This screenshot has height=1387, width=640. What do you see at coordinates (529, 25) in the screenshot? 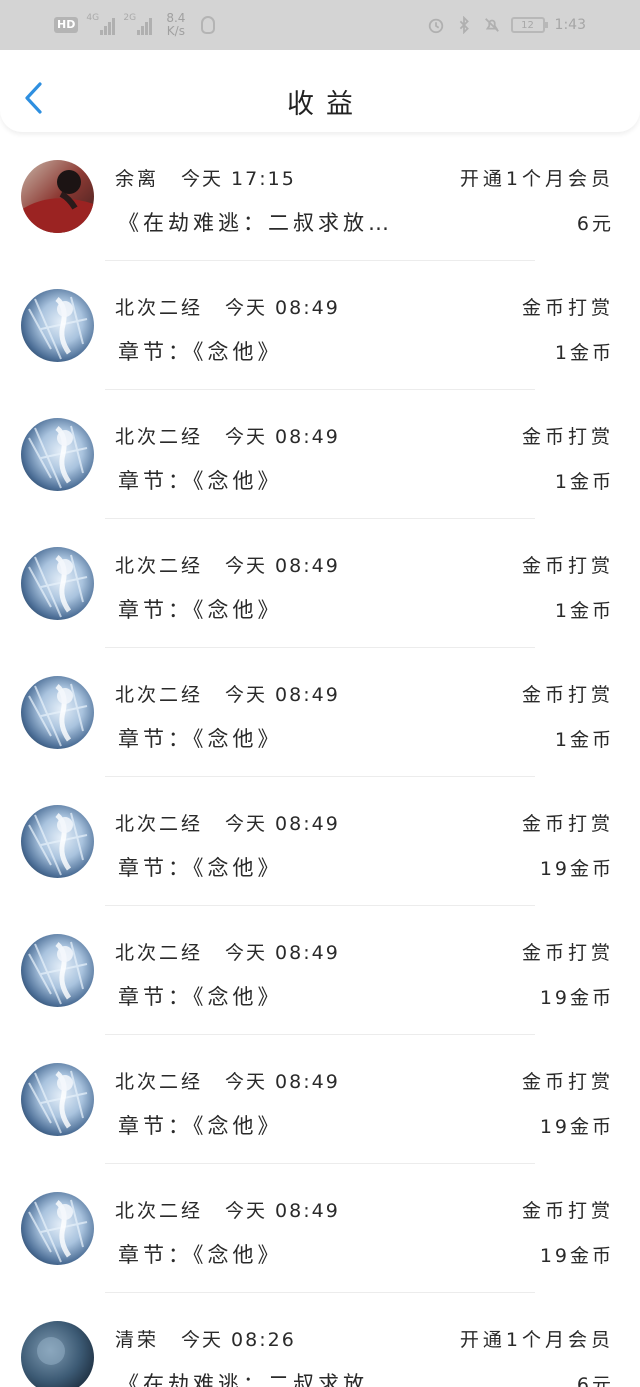
I see `battery-icon: 12` at bounding box center [529, 25].